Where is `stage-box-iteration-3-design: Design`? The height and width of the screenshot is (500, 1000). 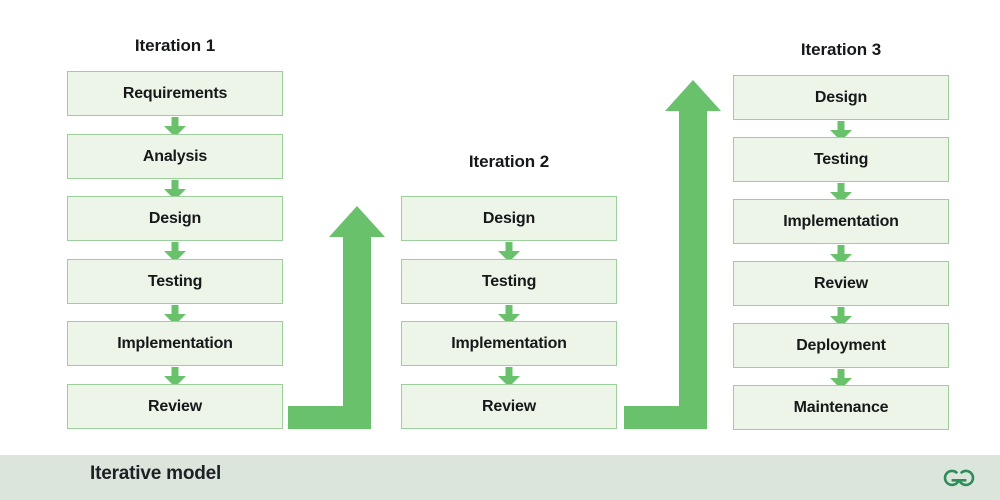
stage-box-iteration-3-design: Design is located at coordinates (841, 97).